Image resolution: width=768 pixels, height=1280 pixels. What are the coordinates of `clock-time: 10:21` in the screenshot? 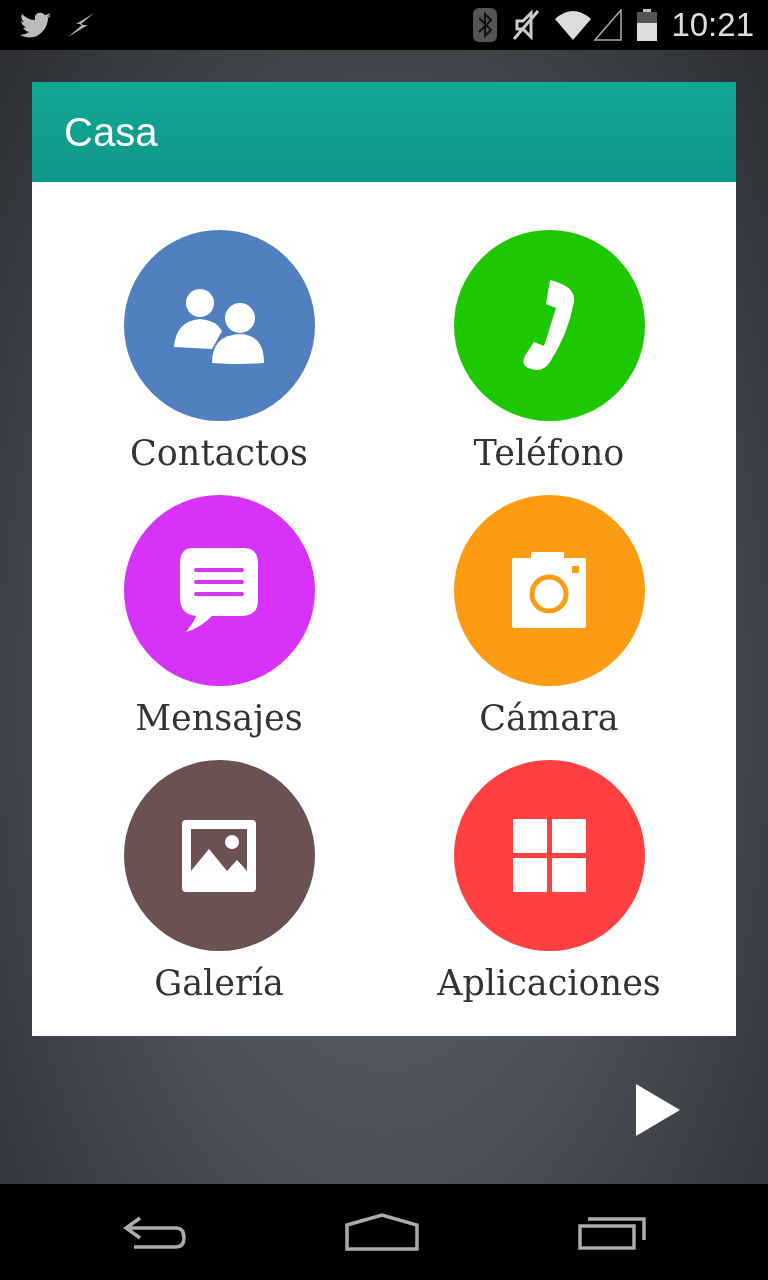 It's located at (712, 25).